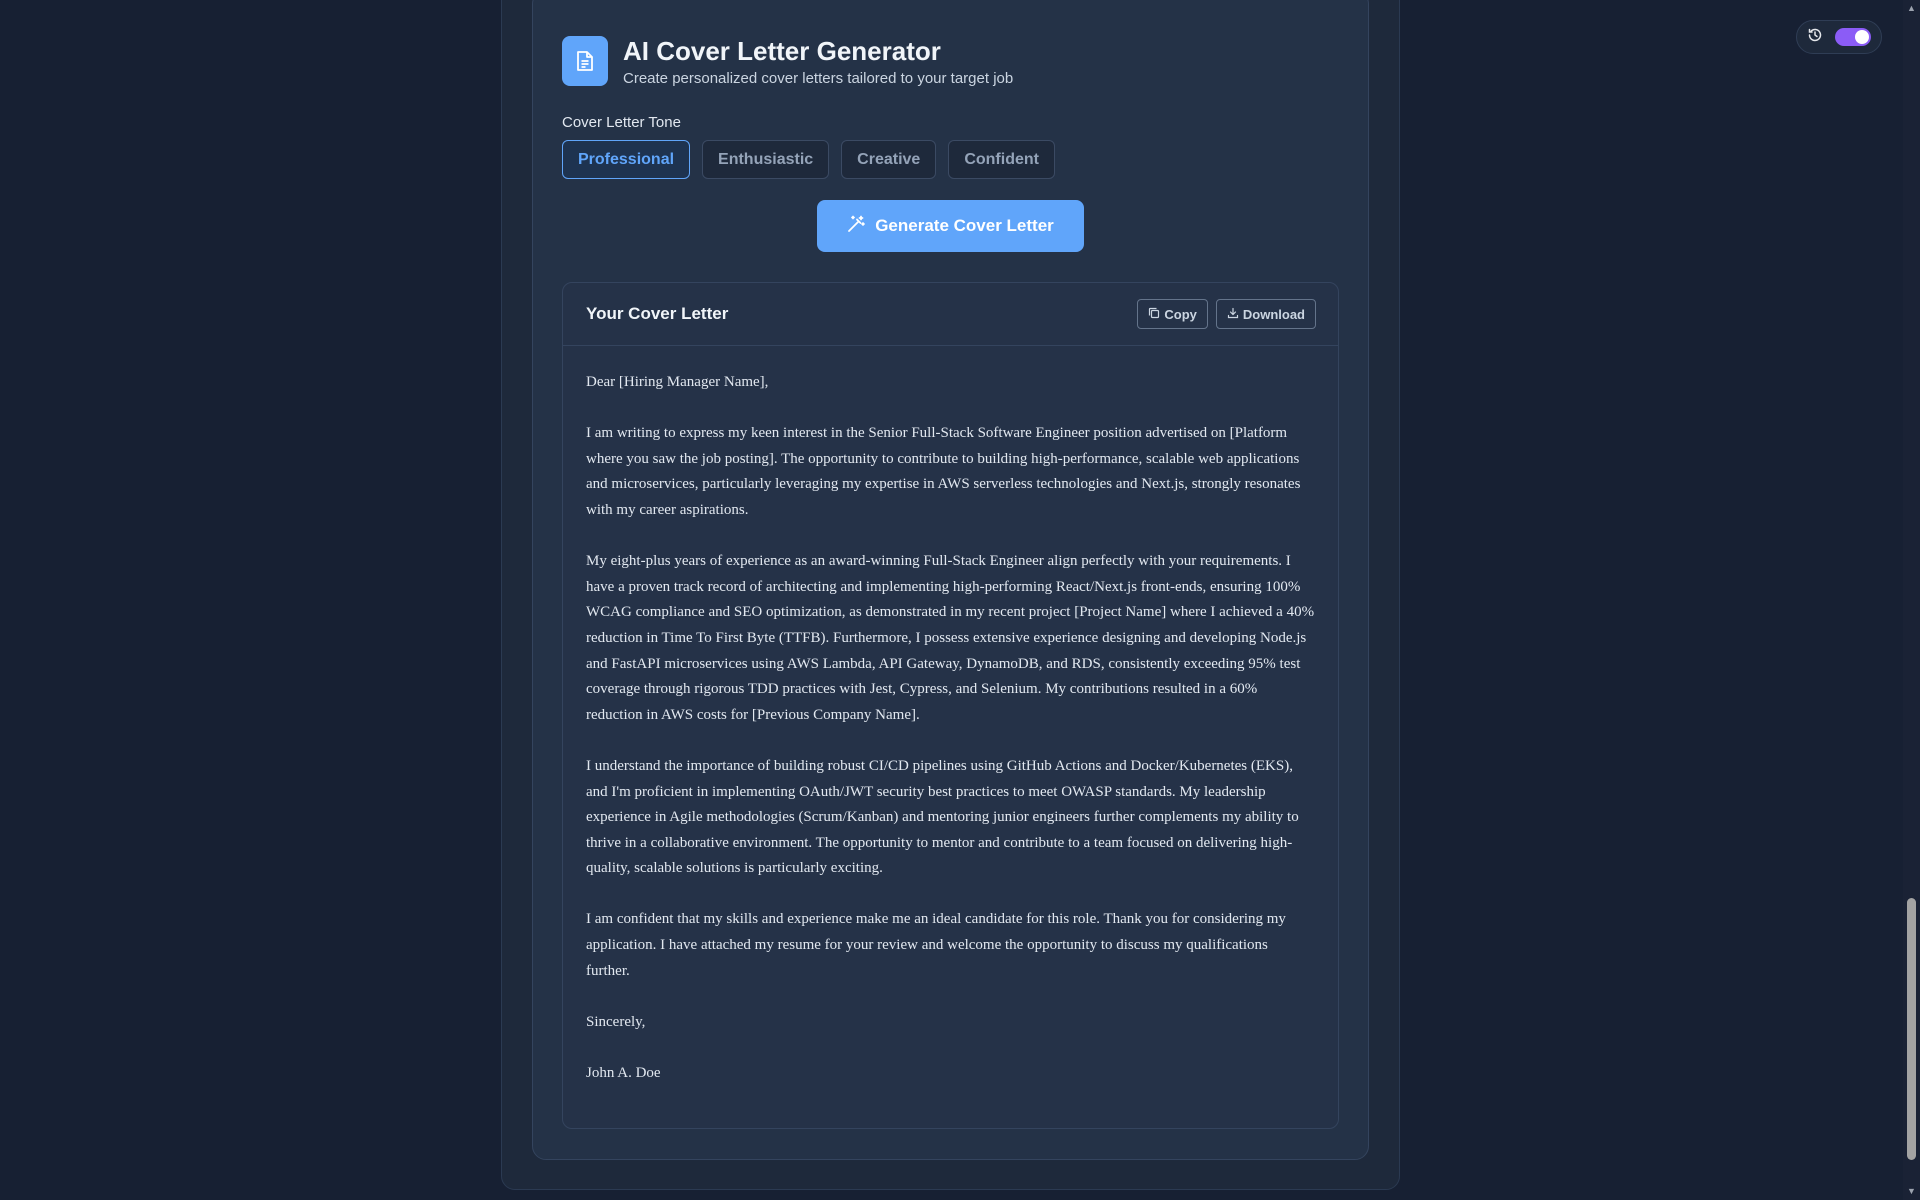  What do you see at coordinates (1911, 1191) in the screenshot?
I see `scroll-down-arrow-icon: ▼` at bounding box center [1911, 1191].